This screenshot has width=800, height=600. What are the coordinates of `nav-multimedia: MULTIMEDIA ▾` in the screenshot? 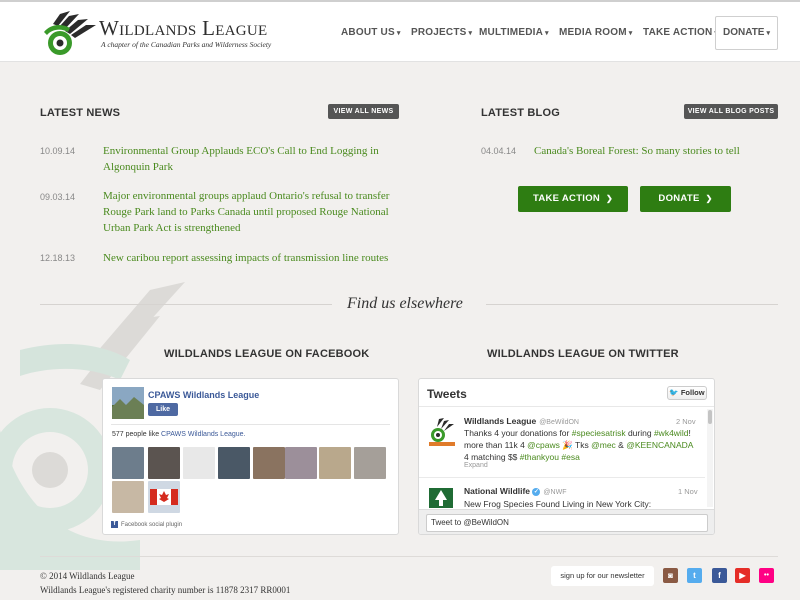 It's located at (514, 32).